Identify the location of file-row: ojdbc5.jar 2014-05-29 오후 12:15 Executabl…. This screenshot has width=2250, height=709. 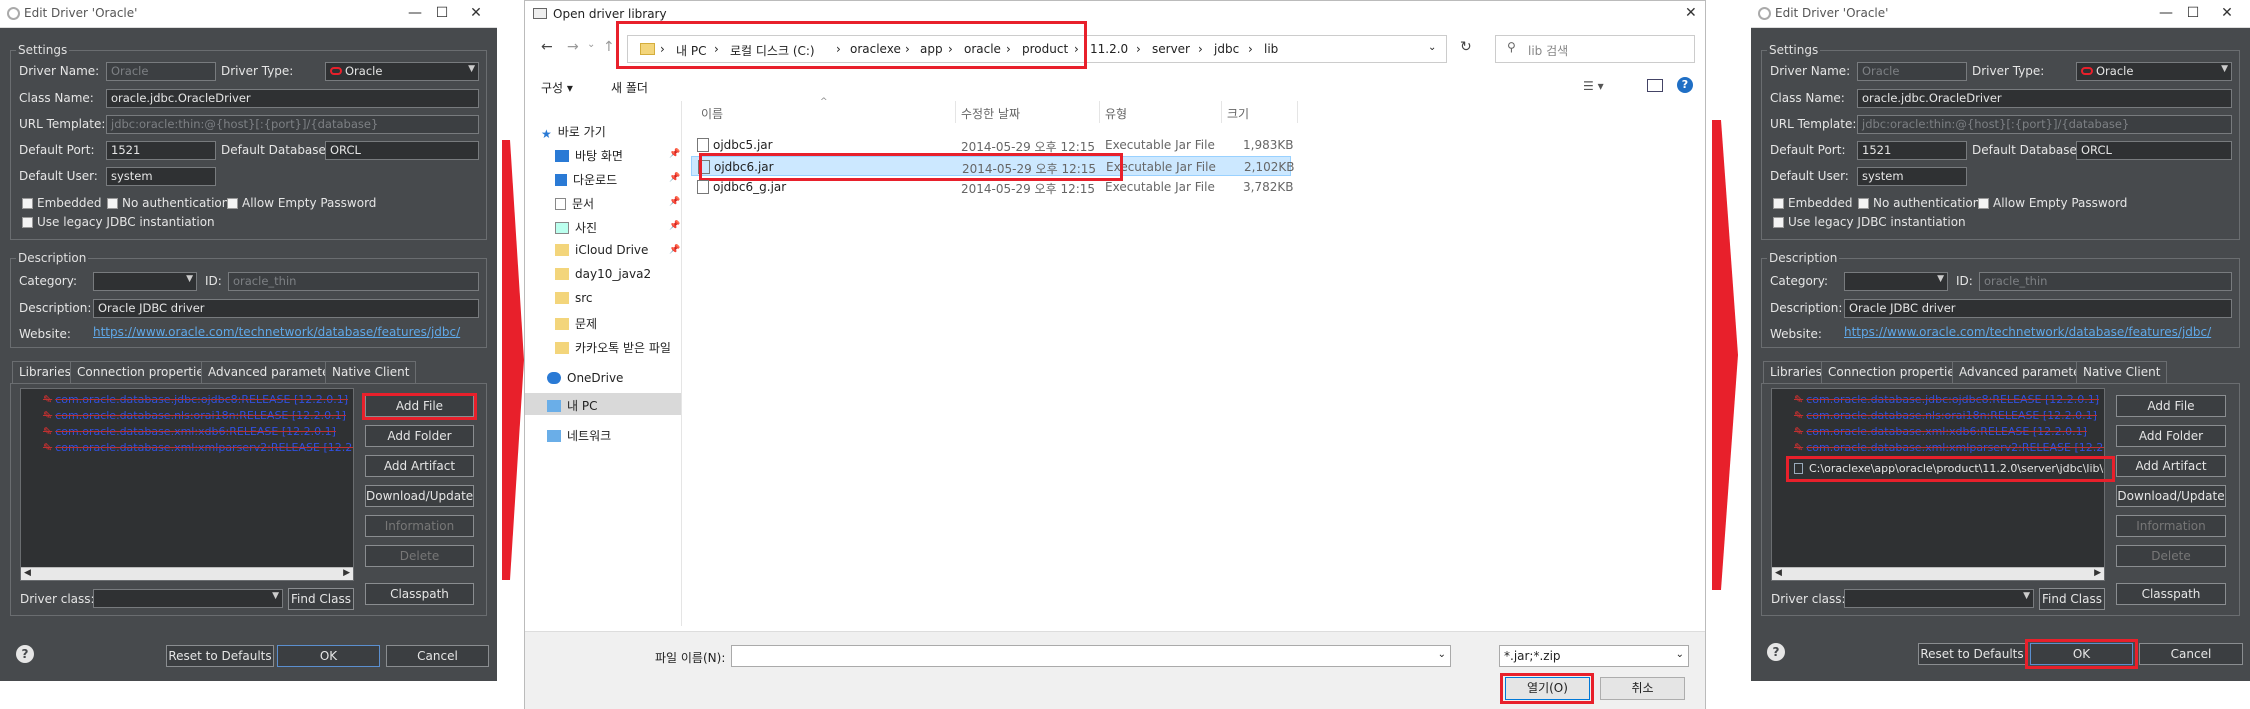
(992, 145).